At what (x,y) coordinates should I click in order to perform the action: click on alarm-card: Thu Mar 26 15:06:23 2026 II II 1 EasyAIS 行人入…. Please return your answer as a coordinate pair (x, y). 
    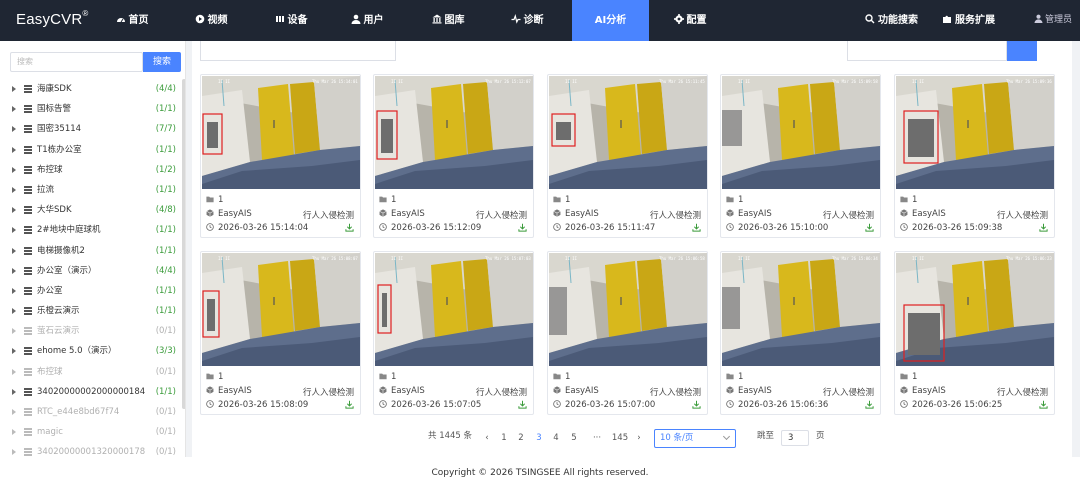
    Looking at the image, I should click on (974, 333).